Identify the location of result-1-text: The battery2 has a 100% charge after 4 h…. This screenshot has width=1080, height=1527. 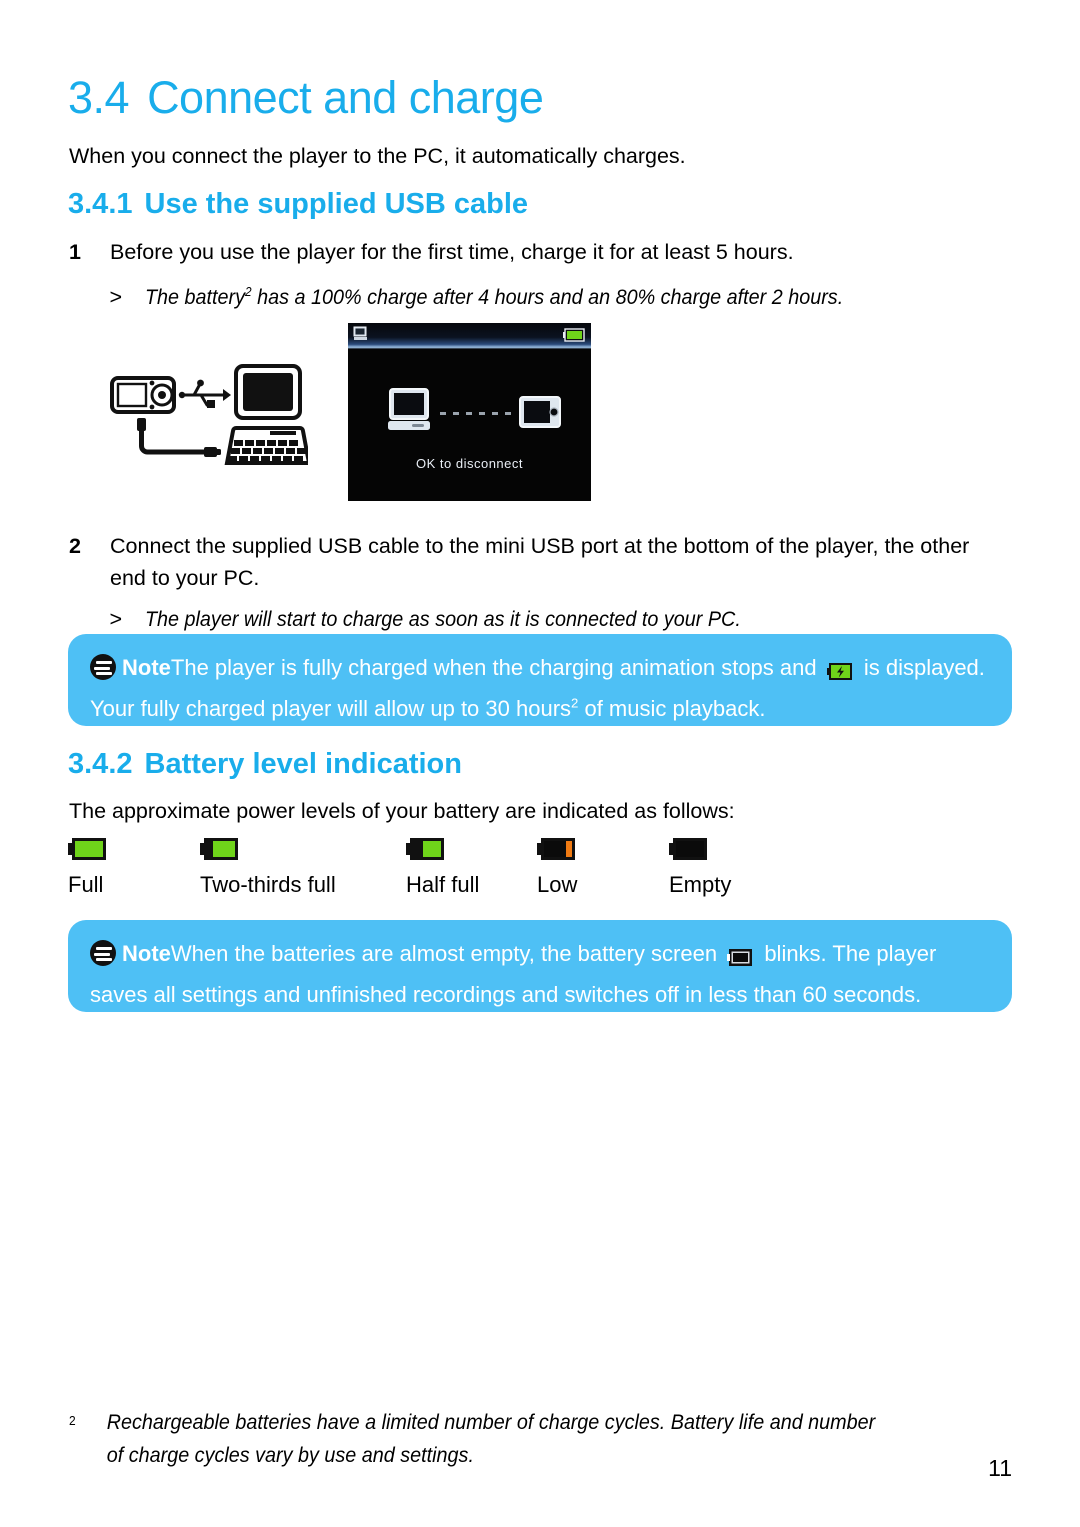
(532, 297).